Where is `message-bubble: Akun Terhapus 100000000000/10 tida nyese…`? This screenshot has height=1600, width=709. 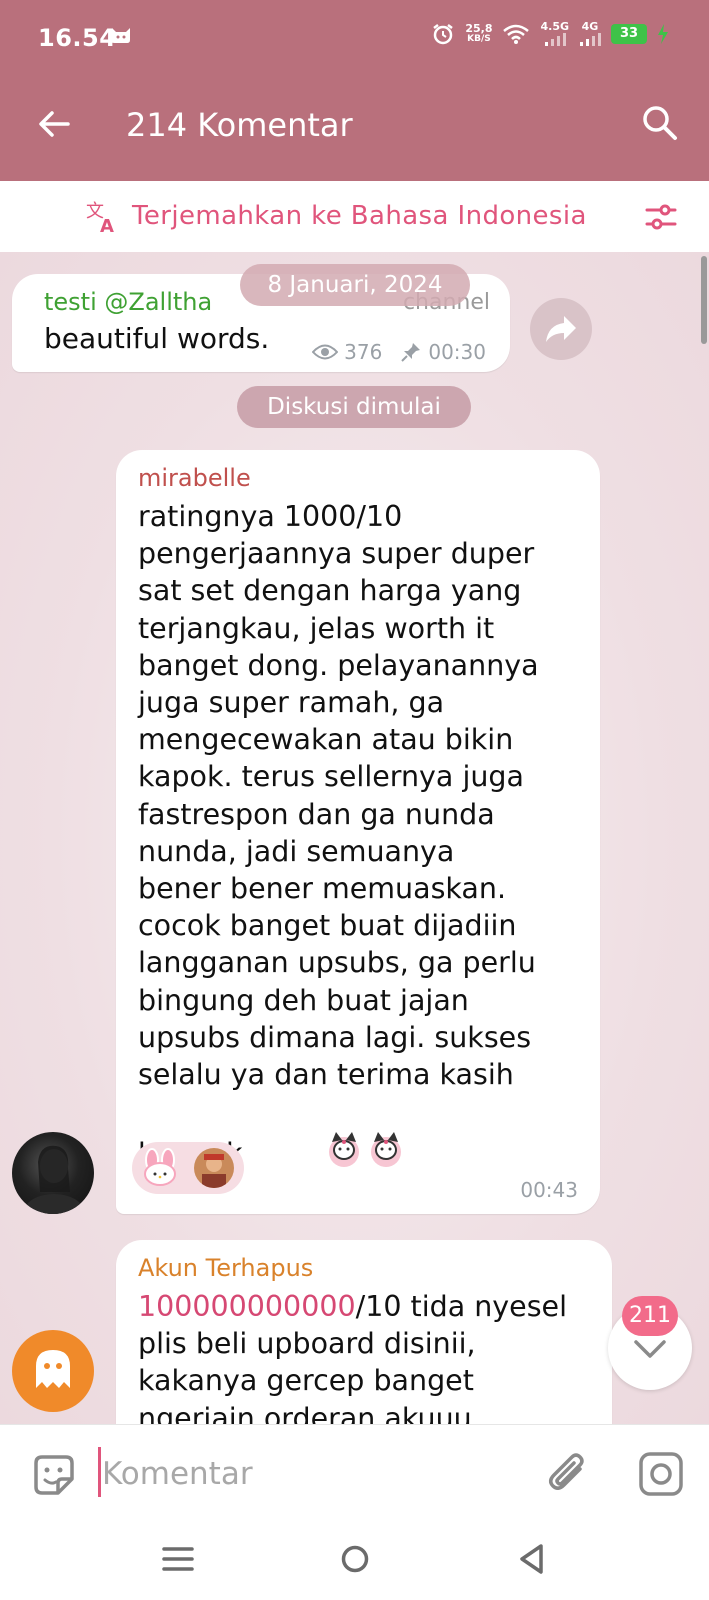 message-bubble: Akun Terhapus 100000000000/10 tida nyese… is located at coordinates (364, 1332).